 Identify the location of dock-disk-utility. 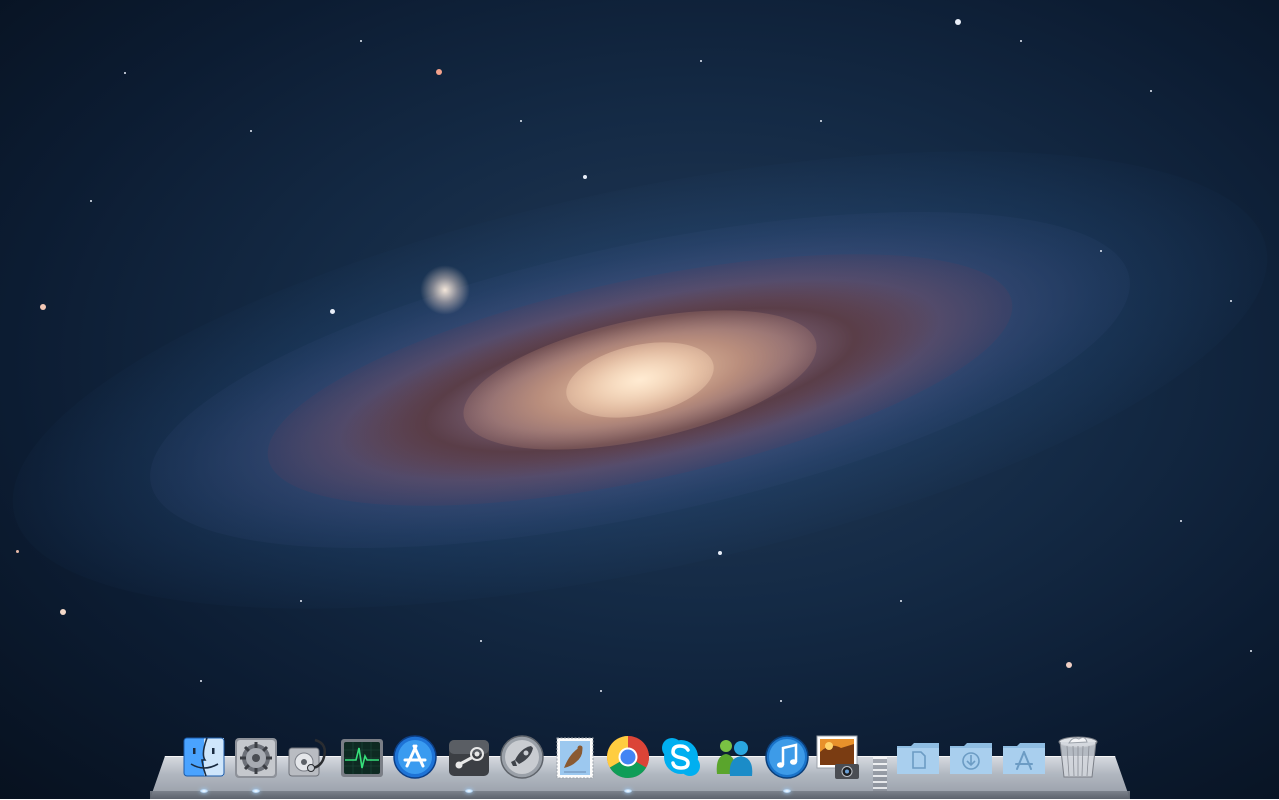
(308, 757).